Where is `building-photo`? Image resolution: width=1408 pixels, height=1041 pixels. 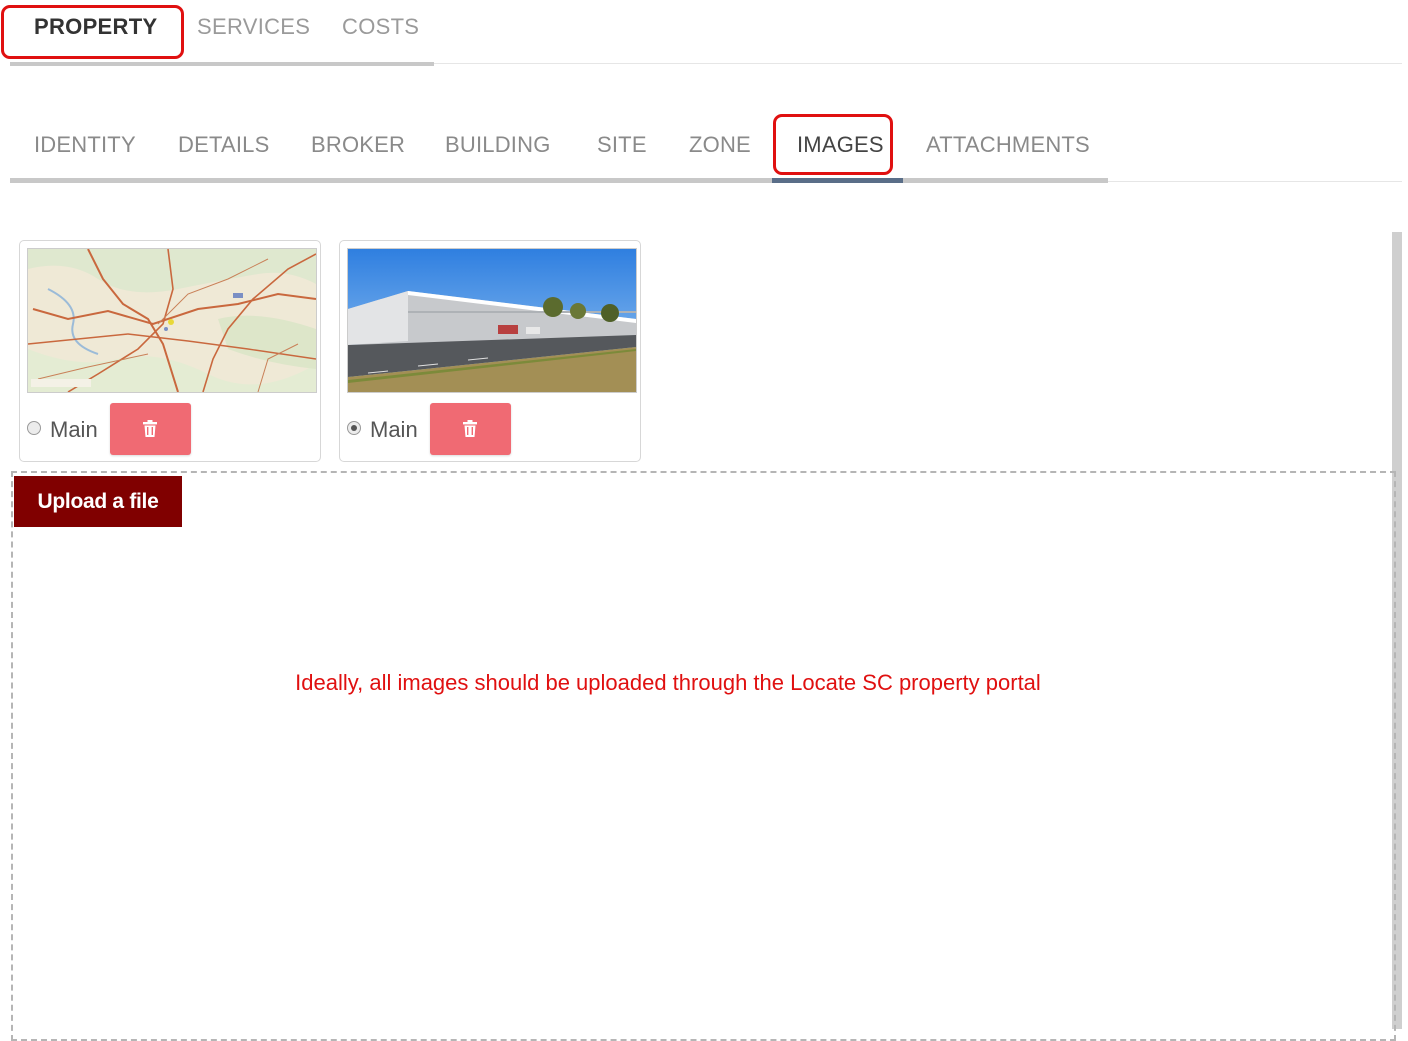
building-photo is located at coordinates (492, 320).